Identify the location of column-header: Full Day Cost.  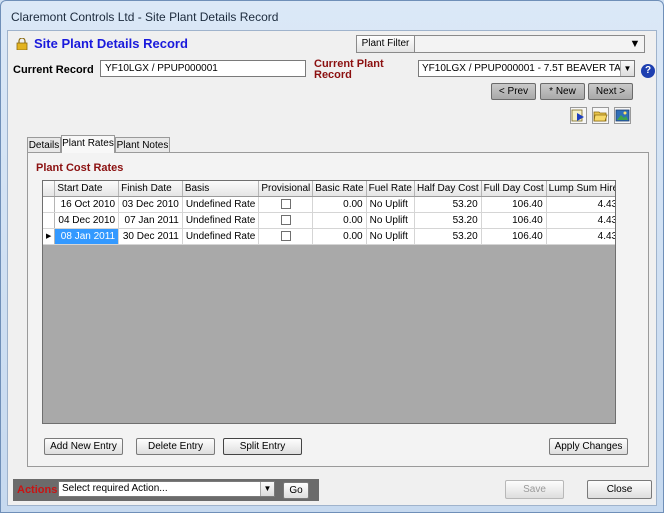
(514, 189).